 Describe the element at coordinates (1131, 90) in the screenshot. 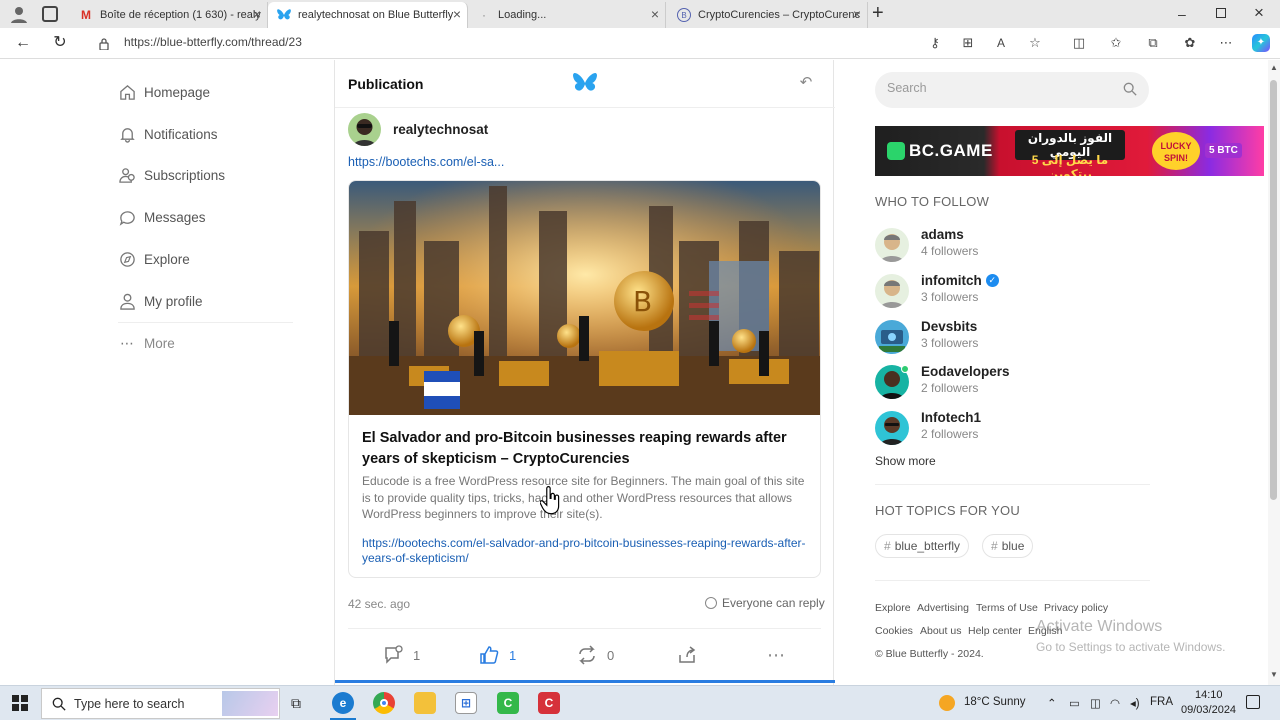

I see `search-icon` at that location.